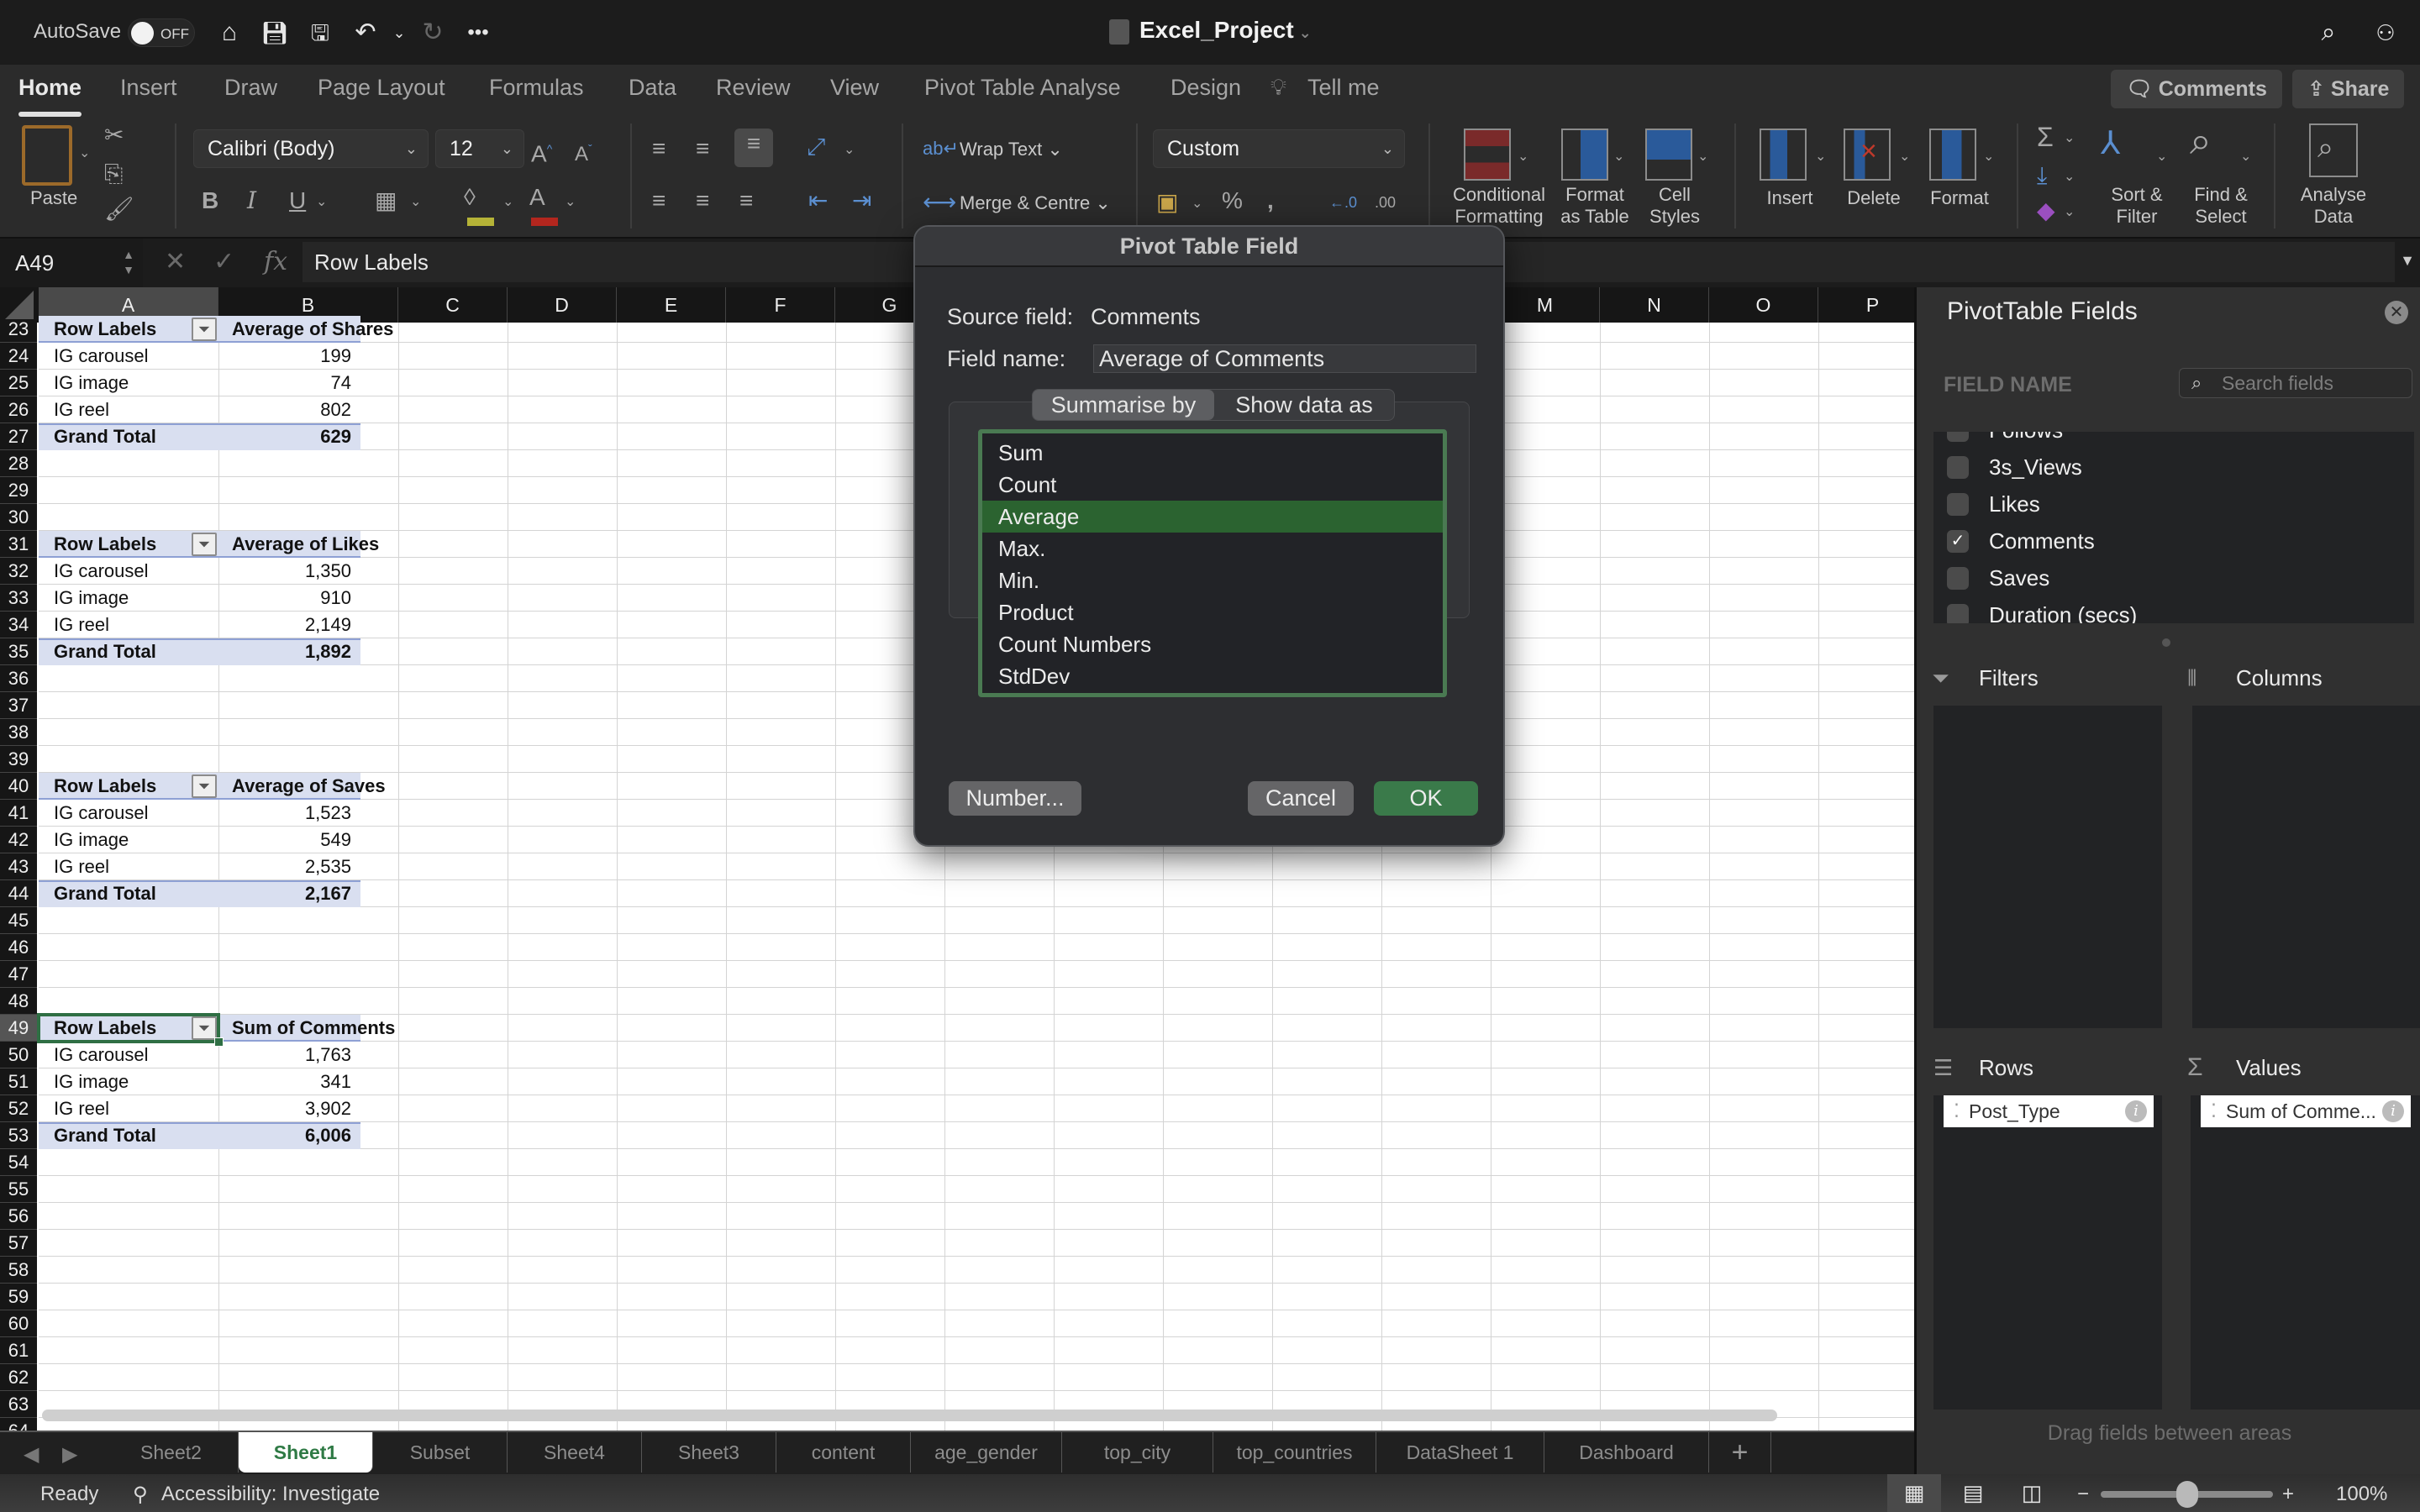  I want to click on row-header: 27, so click(18, 436).